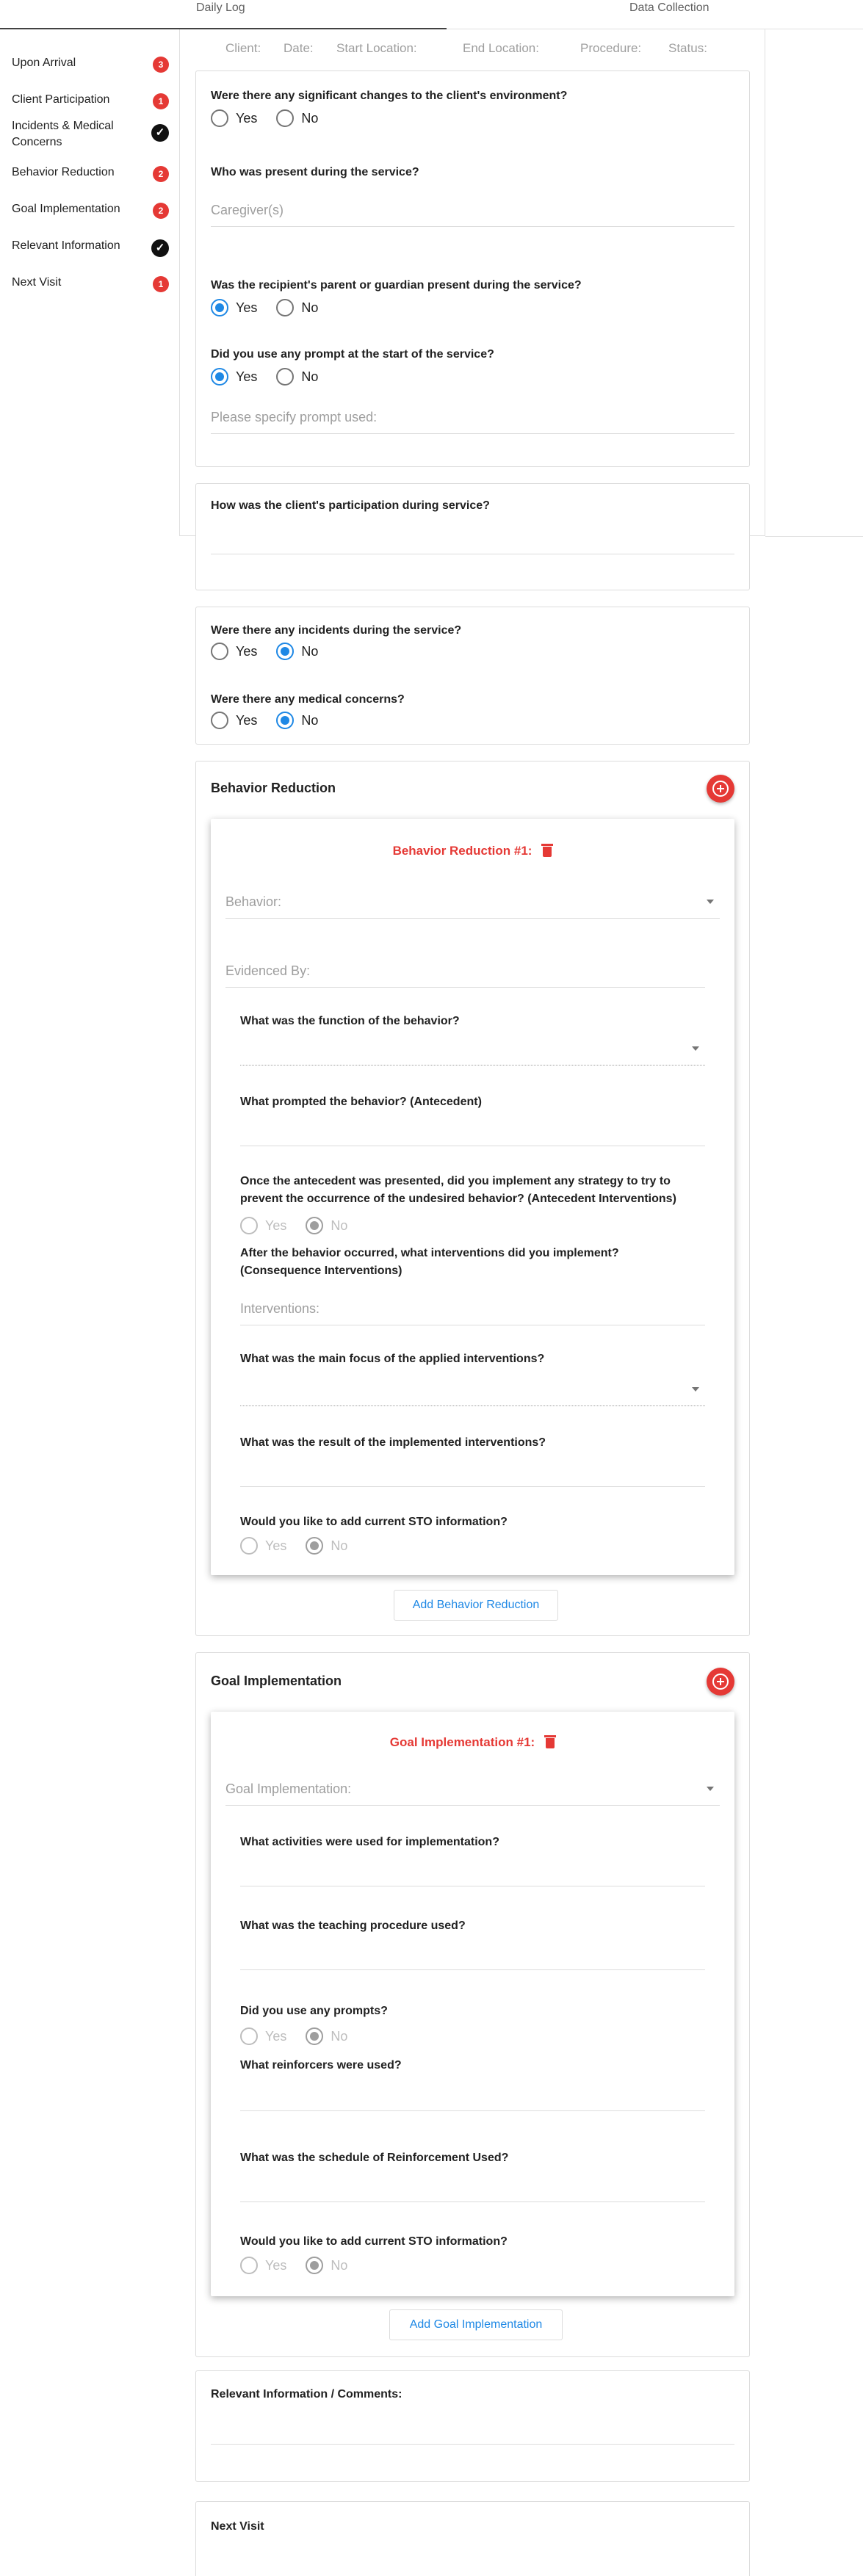 Image resolution: width=863 pixels, height=2576 pixels. I want to click on sidebar-item-behavior-reduction: Behavior Reduction 2, so click(90, 173).